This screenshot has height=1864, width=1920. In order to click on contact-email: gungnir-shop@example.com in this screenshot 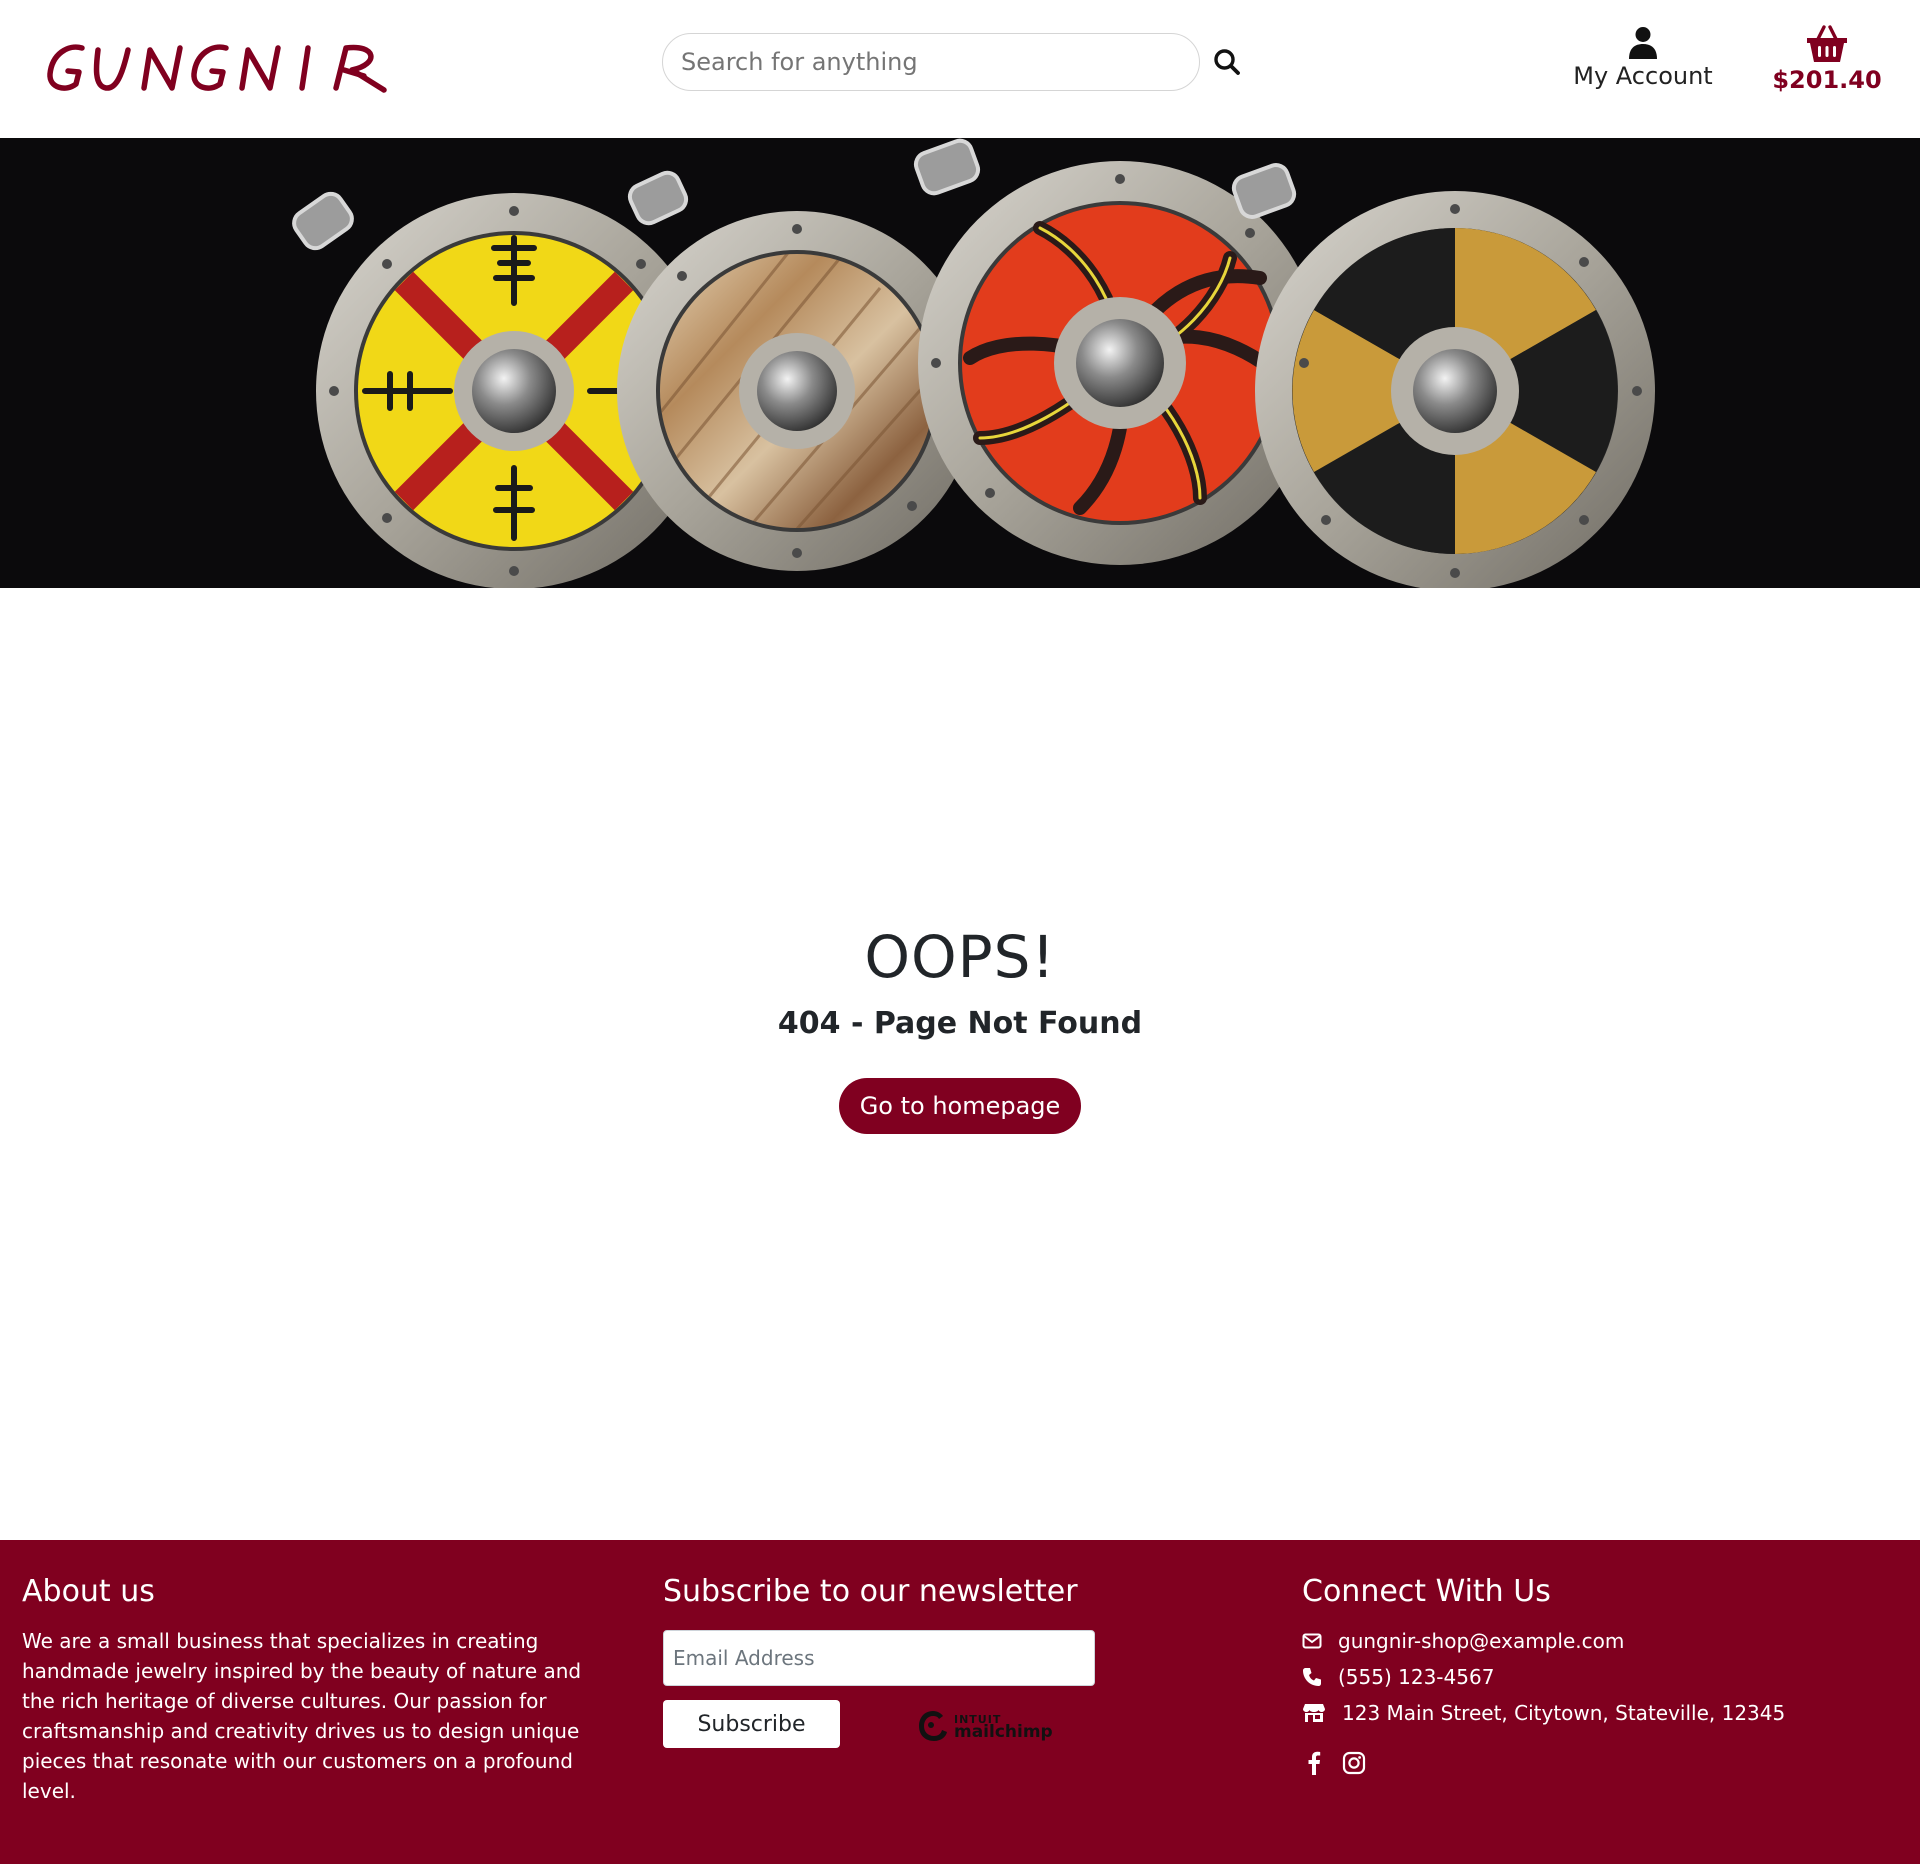, I will do `click(1463, 1641)`.